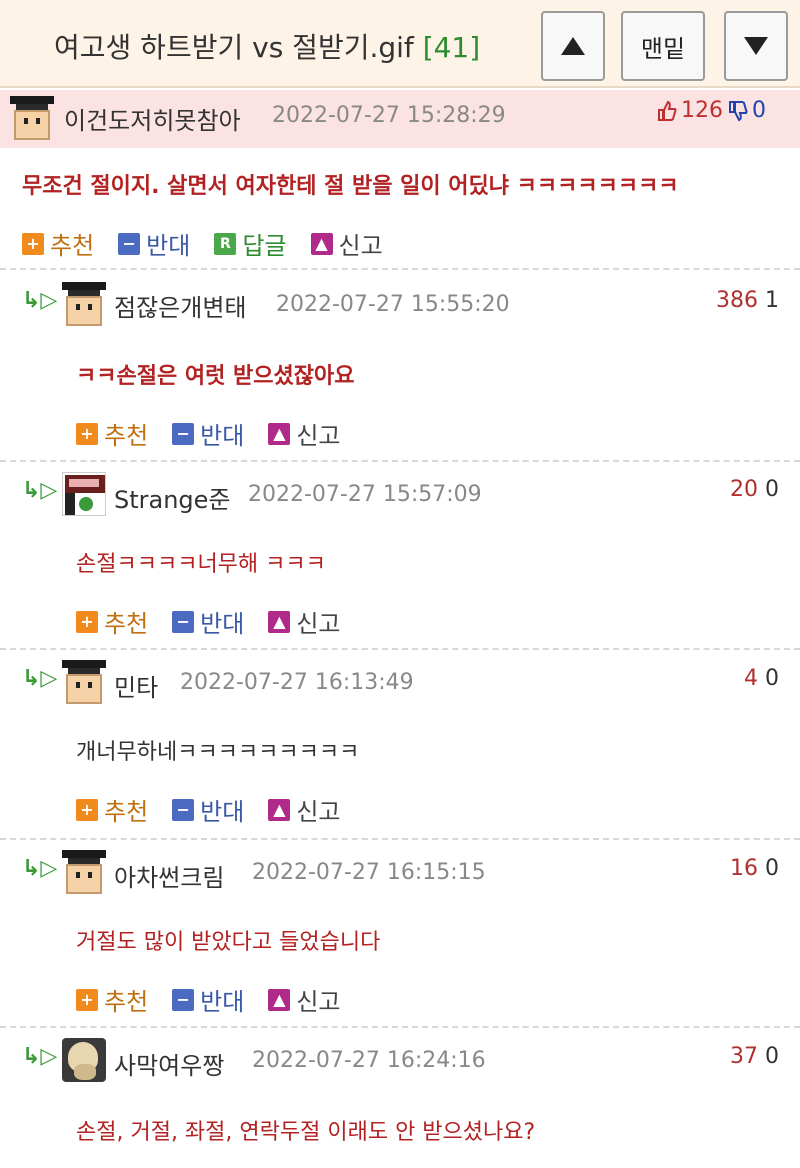 The width and height of the screenshot is (800, 1168). Describe the element at coordinates (772, 300) in the screenshot. I see `downvote-count: 1` at that location.